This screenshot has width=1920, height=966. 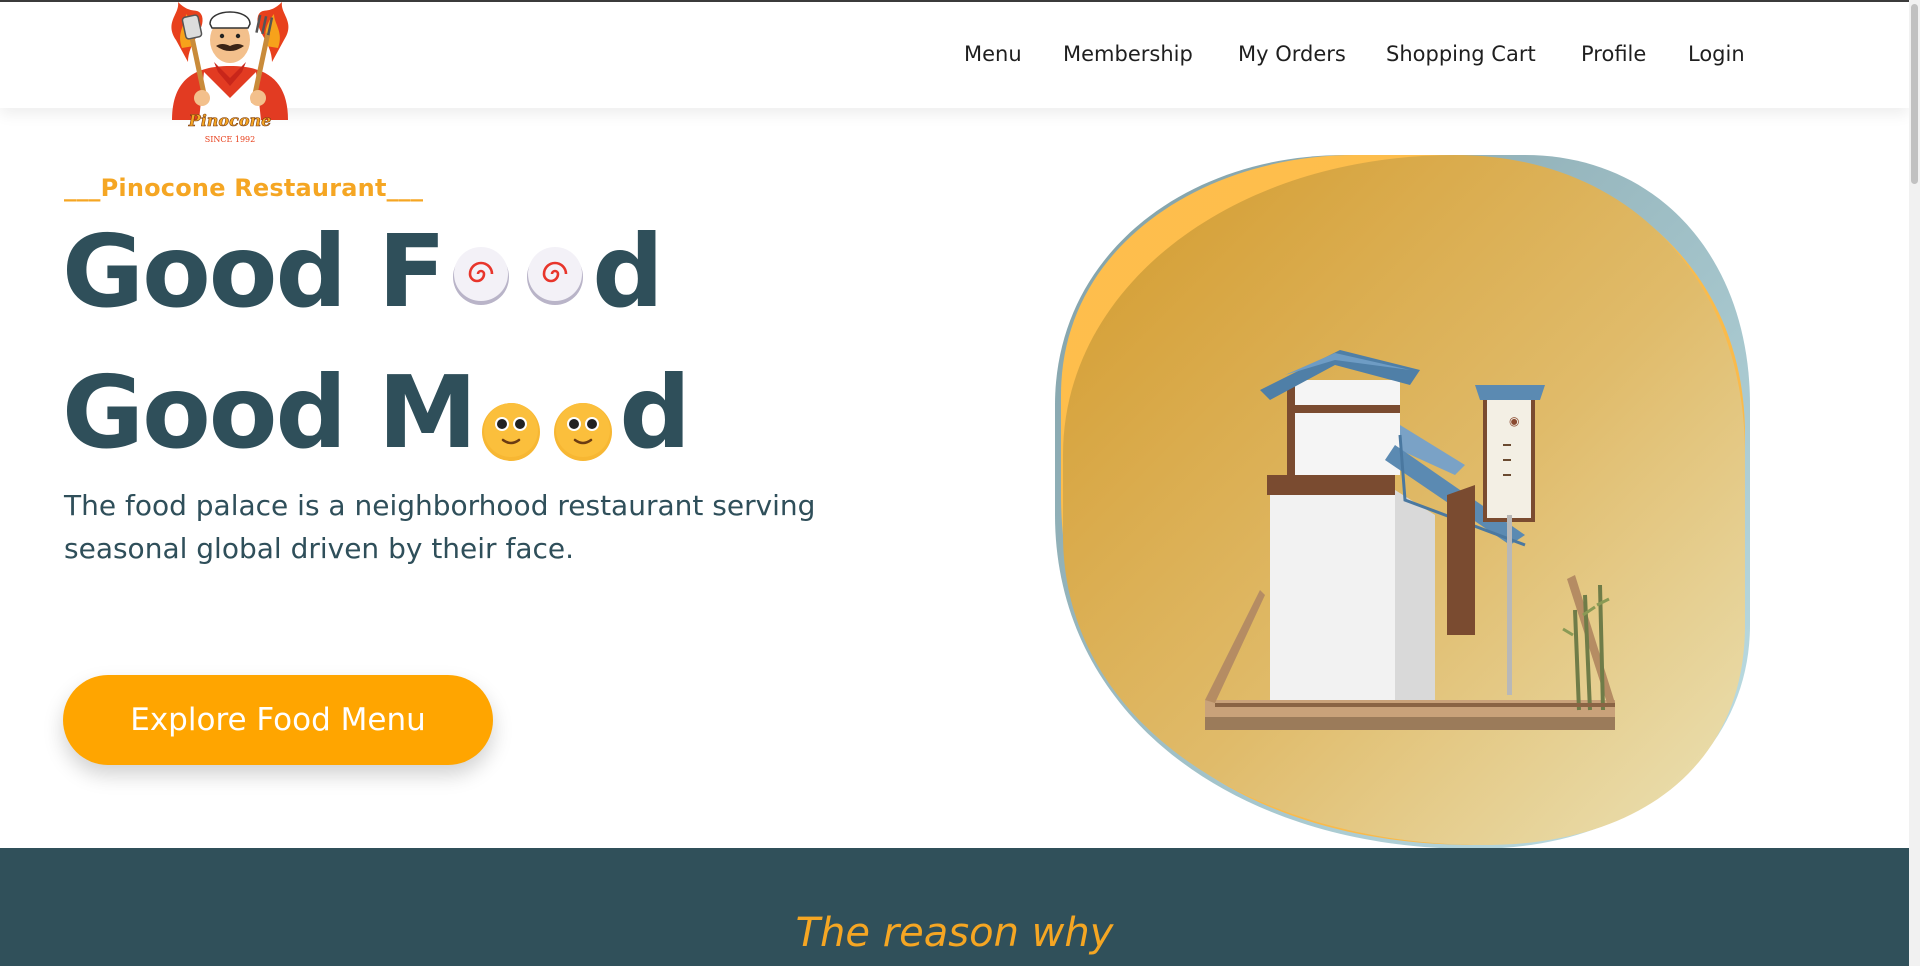 What do you see at coordinates (230, 139) in the screenshot?
I see `logo-since: SINCE 1992` at bounding box center [230, 139].